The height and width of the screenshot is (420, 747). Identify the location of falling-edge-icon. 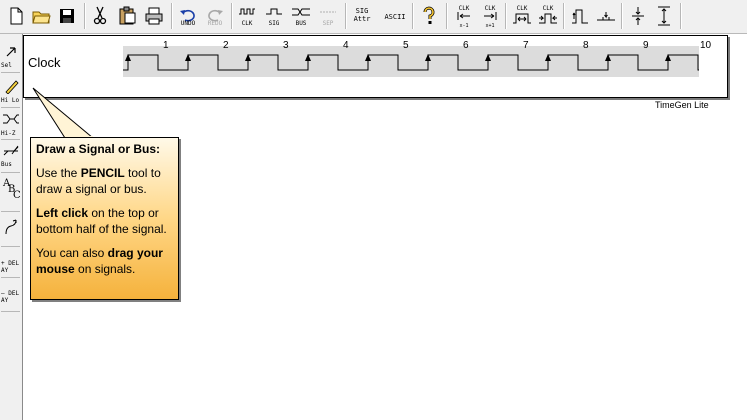
(606, 16).